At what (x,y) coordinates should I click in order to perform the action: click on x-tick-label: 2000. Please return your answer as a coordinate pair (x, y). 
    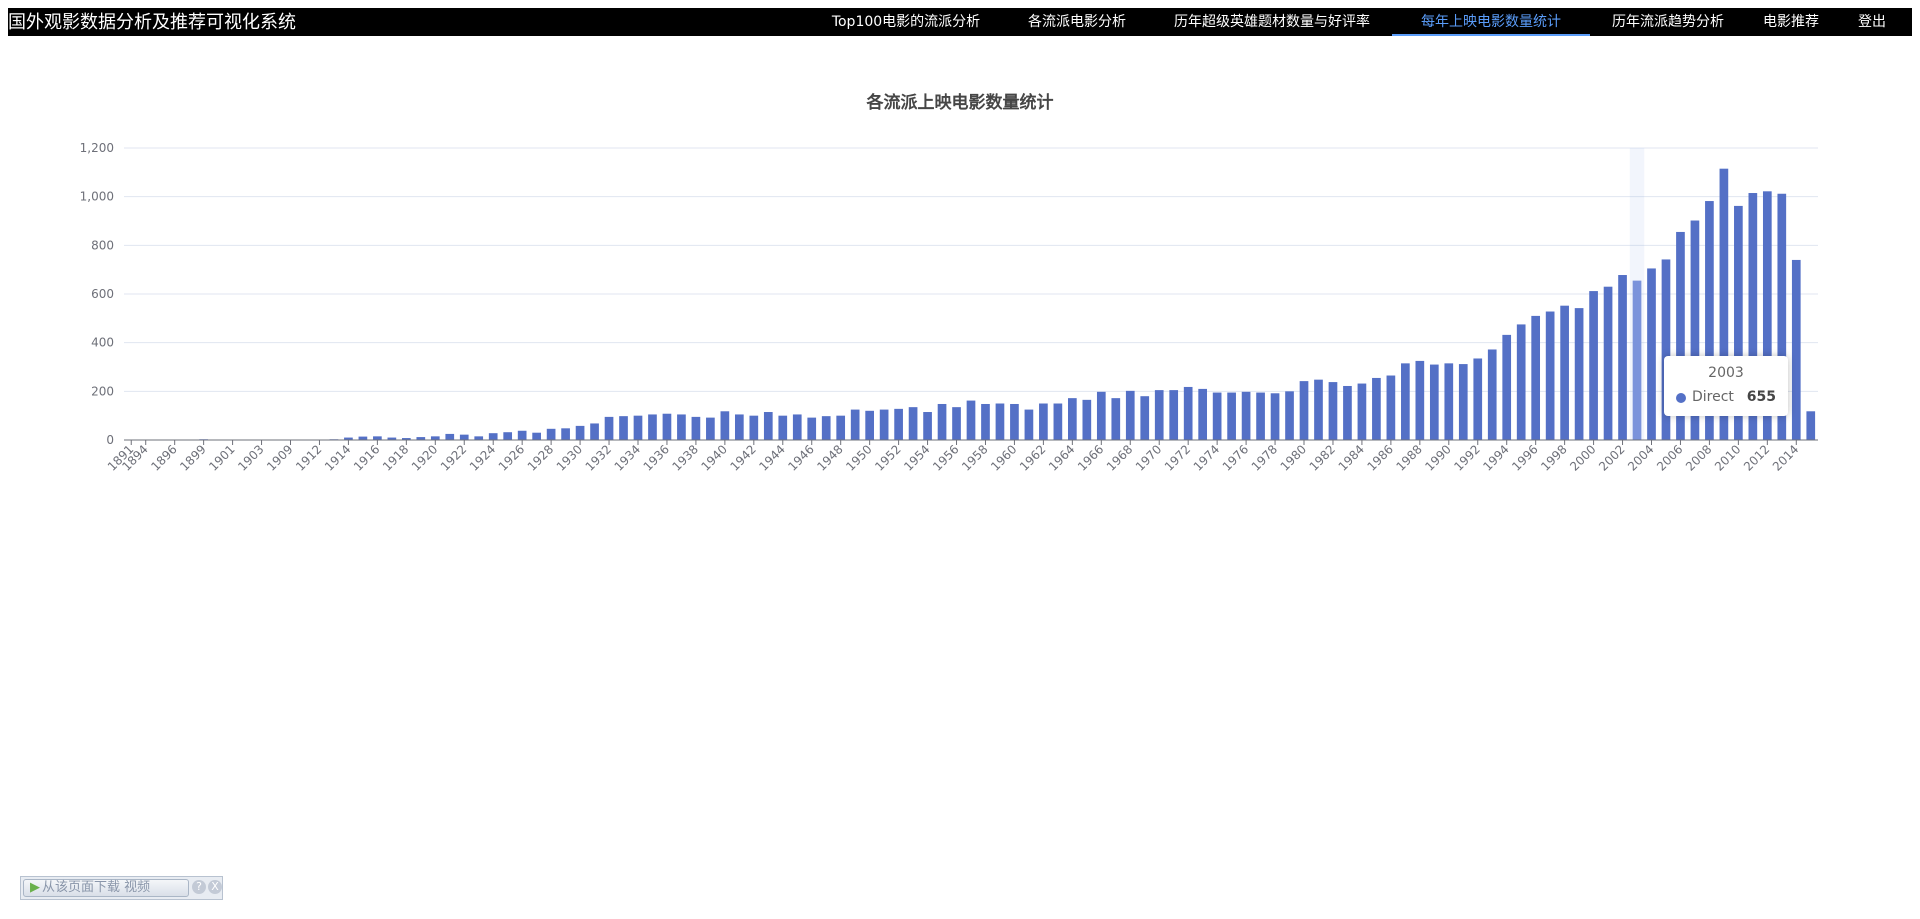
    Looking at the image, I should click on (1582, 457).